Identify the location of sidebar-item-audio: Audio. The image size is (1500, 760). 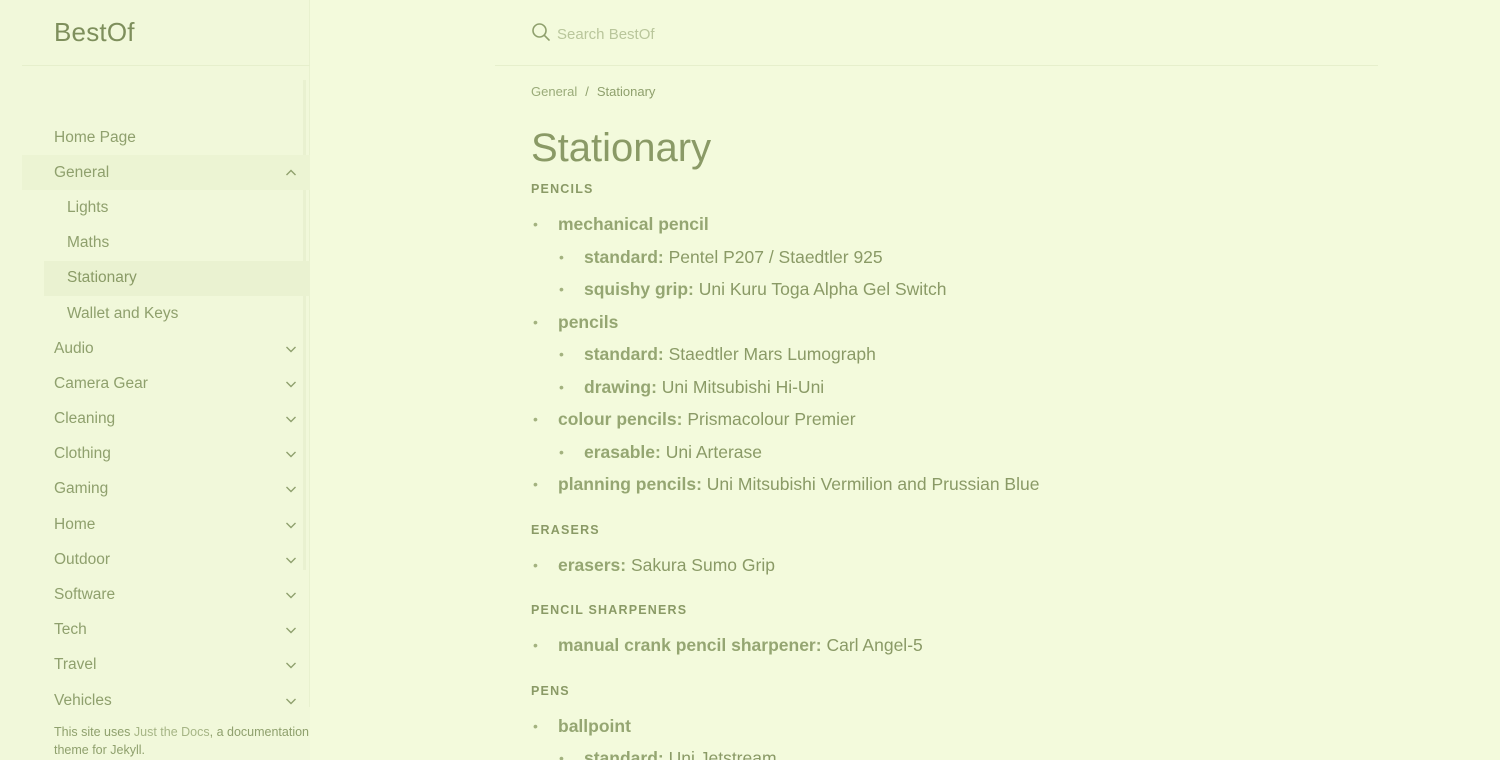
(155, 348).